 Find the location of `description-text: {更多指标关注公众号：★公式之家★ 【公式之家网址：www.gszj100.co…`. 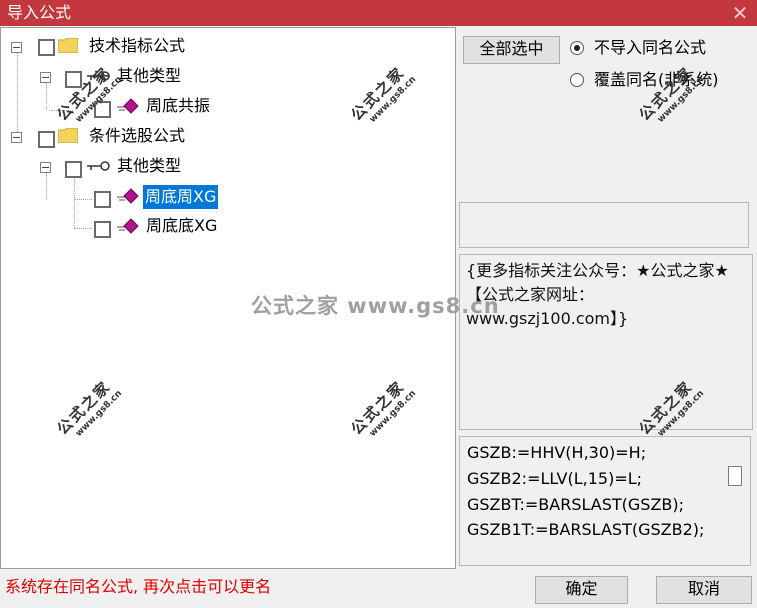

description-text: {更多指标关注公众号：★公式之家★ 【公式之家网址：www.gszj100.co… is located at coordinates (597, 294).